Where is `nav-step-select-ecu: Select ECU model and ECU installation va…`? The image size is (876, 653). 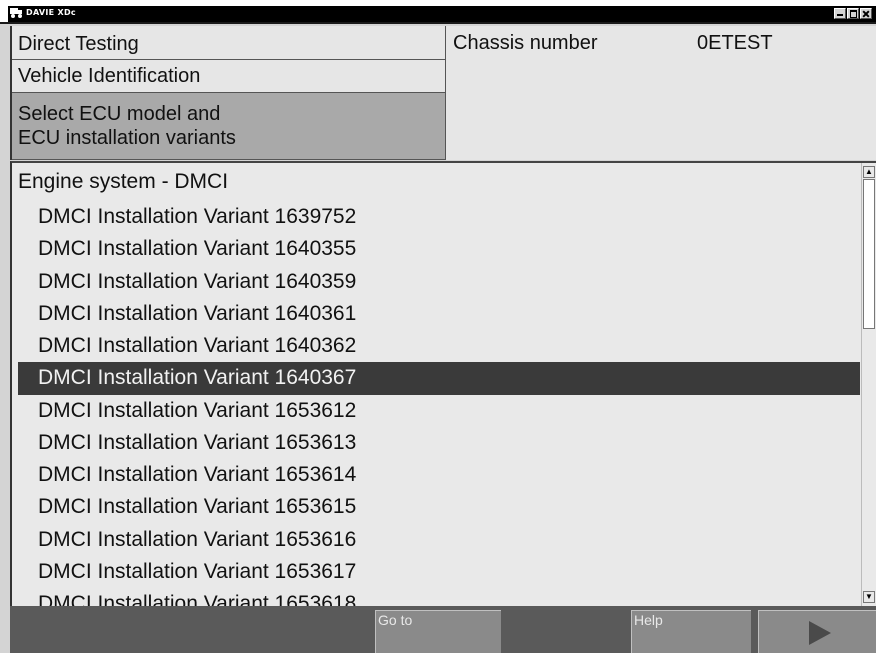 nav-step-select-ecu: Select ECU model and ECU installation va… is located at coordinates (229, 126).